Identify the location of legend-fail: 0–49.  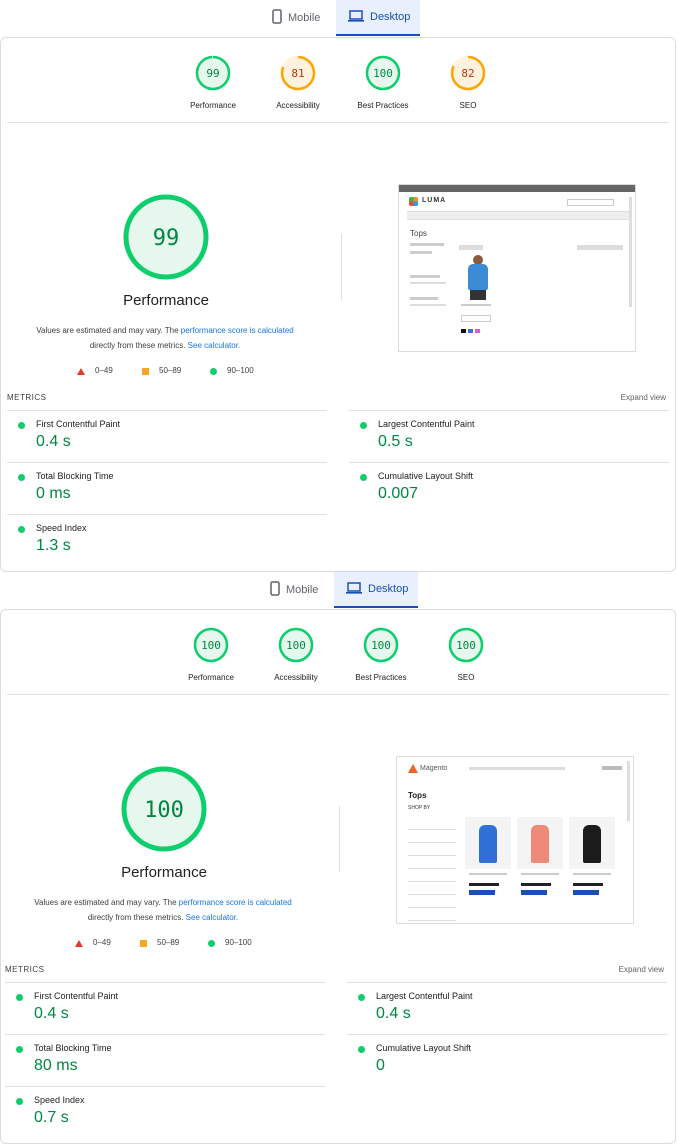
(104, 370).